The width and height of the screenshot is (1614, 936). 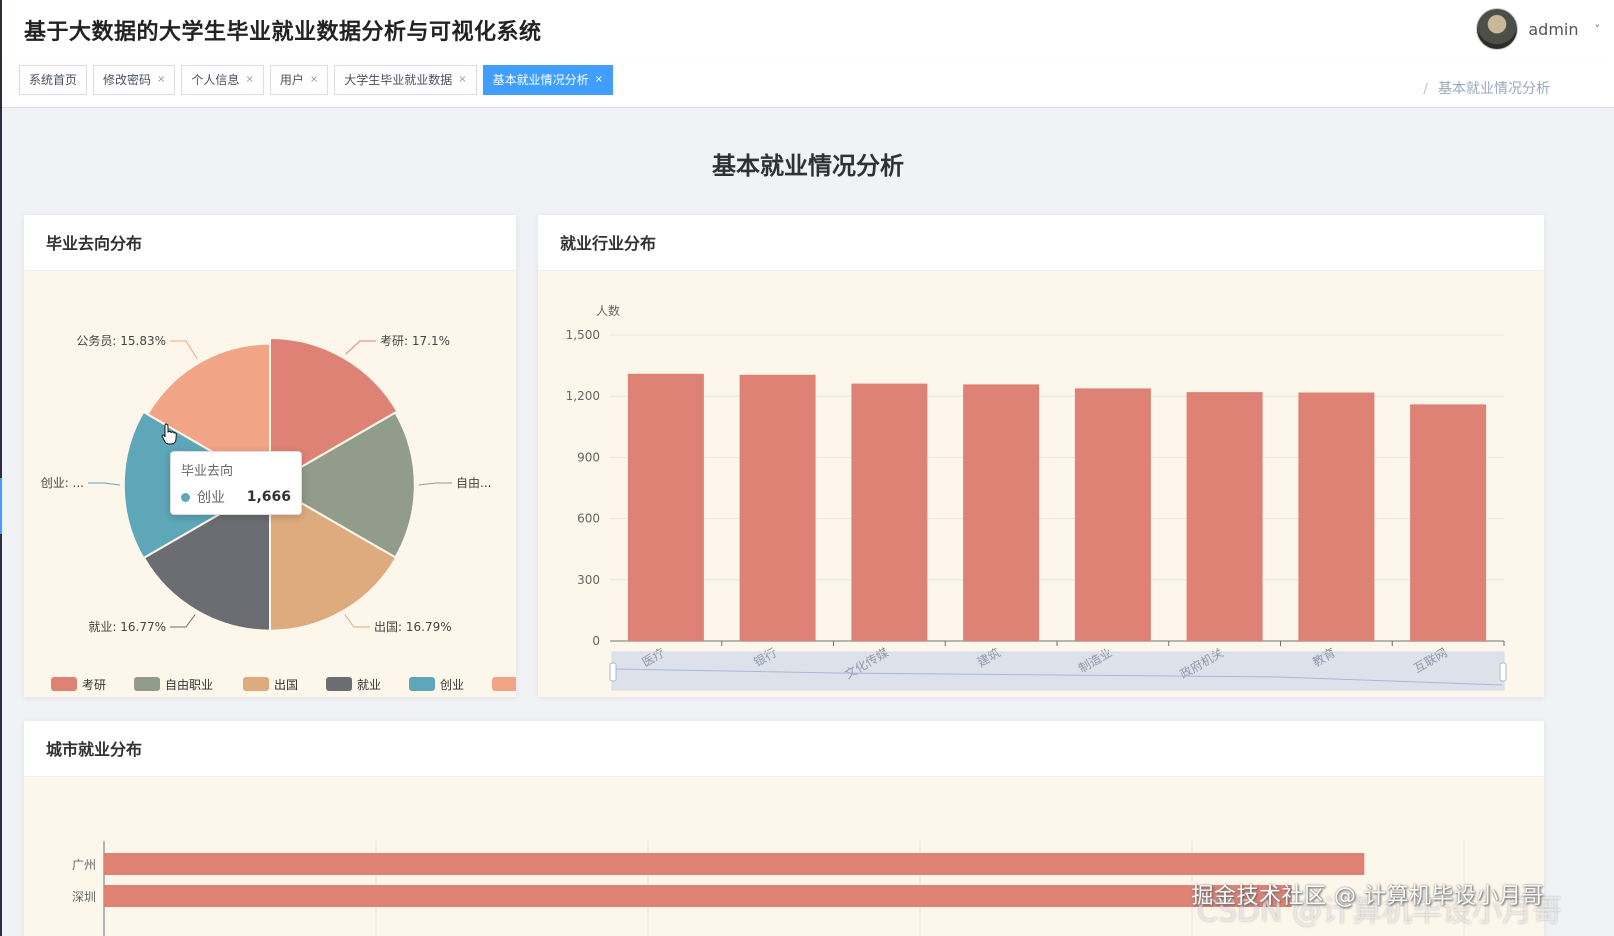 What do you see at coordinates (369, 685) in the screenshot?
I see `legend-label-4: 就业` at bounding box center [369, 685].